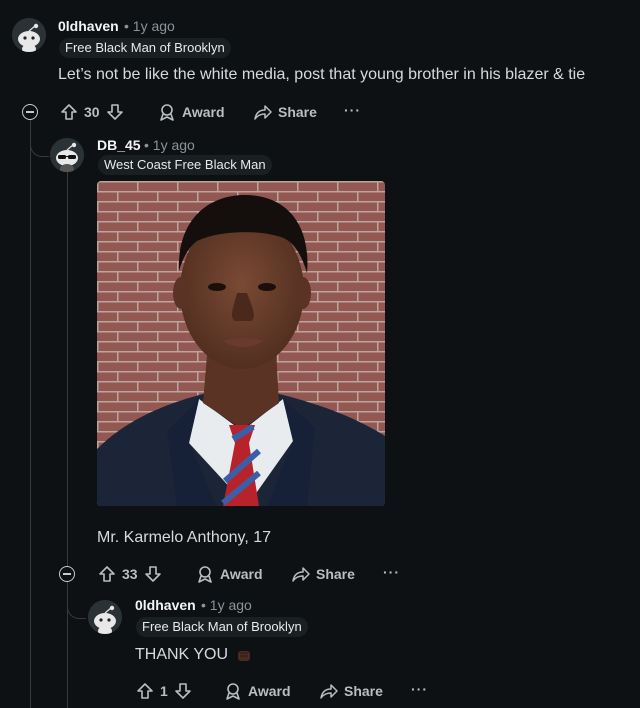  What do you see at coordinates (30, 414) in the screenshot?
I see `thread-line-top` at bounding box center [30, 414].